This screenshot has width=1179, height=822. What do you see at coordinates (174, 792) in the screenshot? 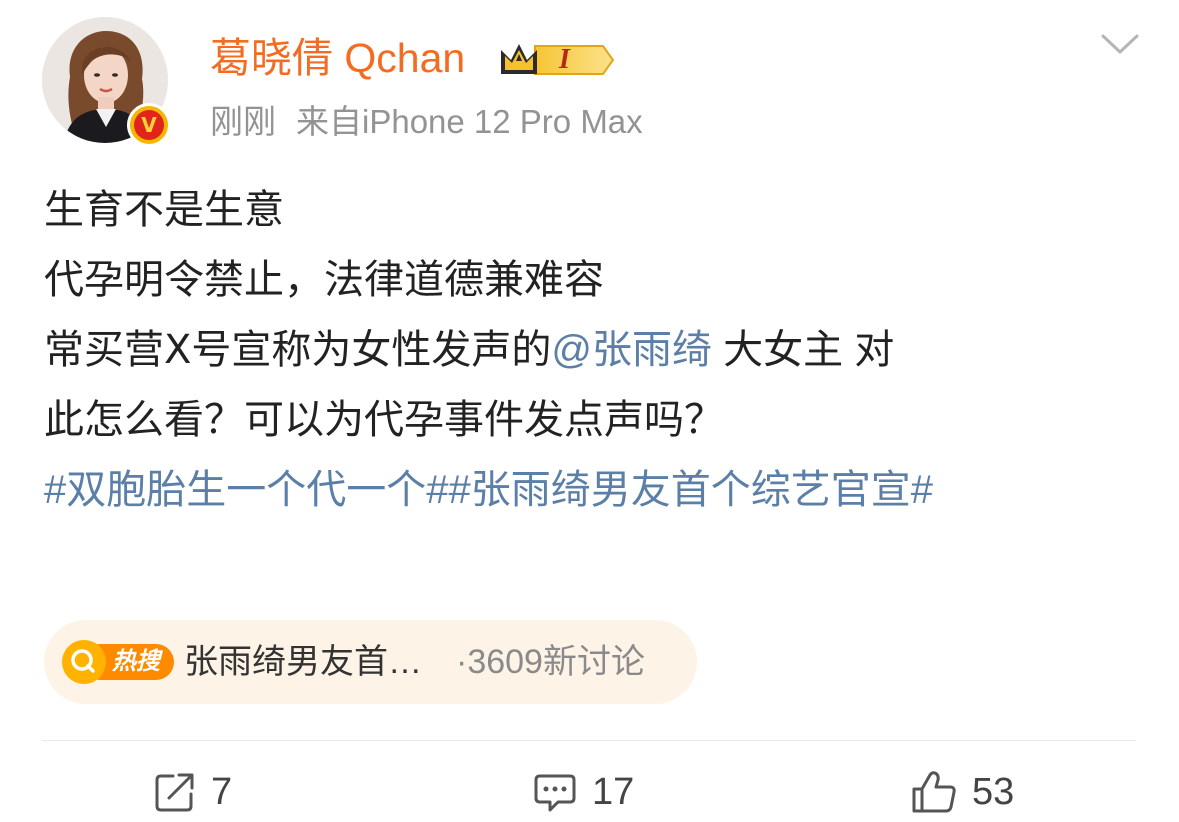
I see `share-icon` at bounding box center [174, 792].